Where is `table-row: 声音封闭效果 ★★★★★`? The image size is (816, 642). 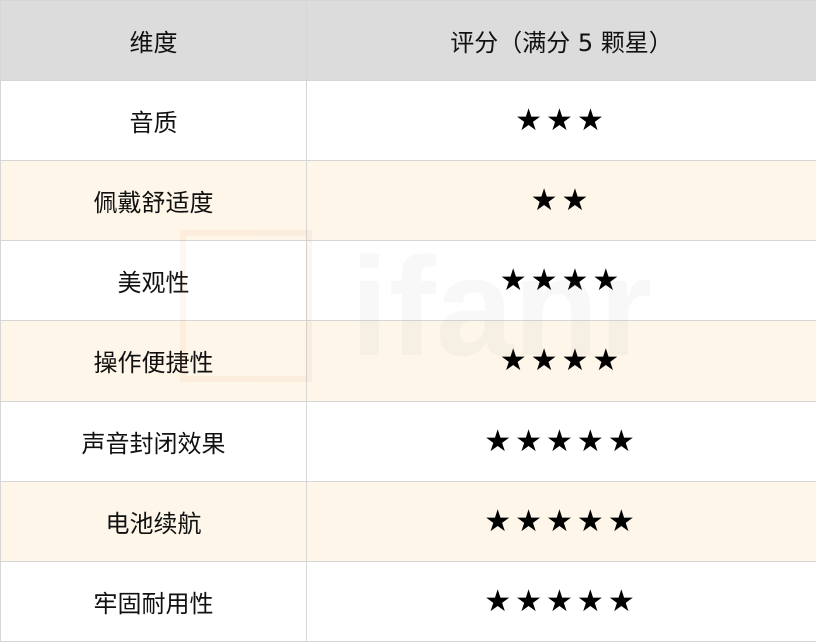 table-row: 声音封闭效果 ★★★★★ is located at coordinates (408, 441).